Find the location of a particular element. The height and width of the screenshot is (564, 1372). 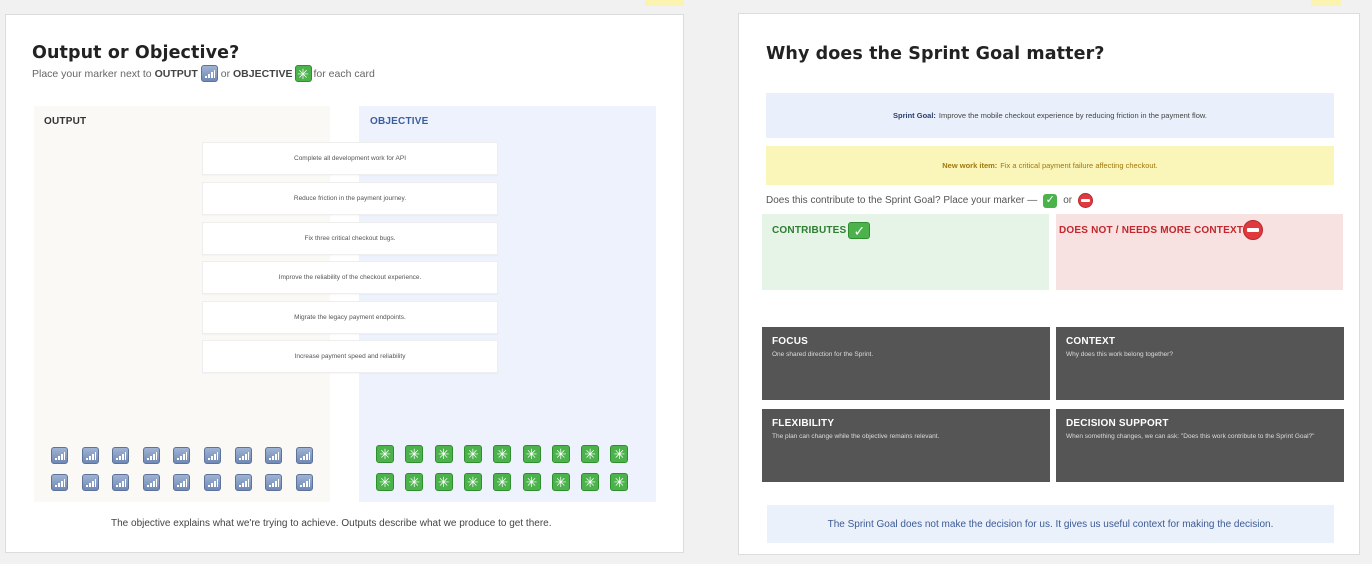

question-or: or is located at coordinates (1068, 200).